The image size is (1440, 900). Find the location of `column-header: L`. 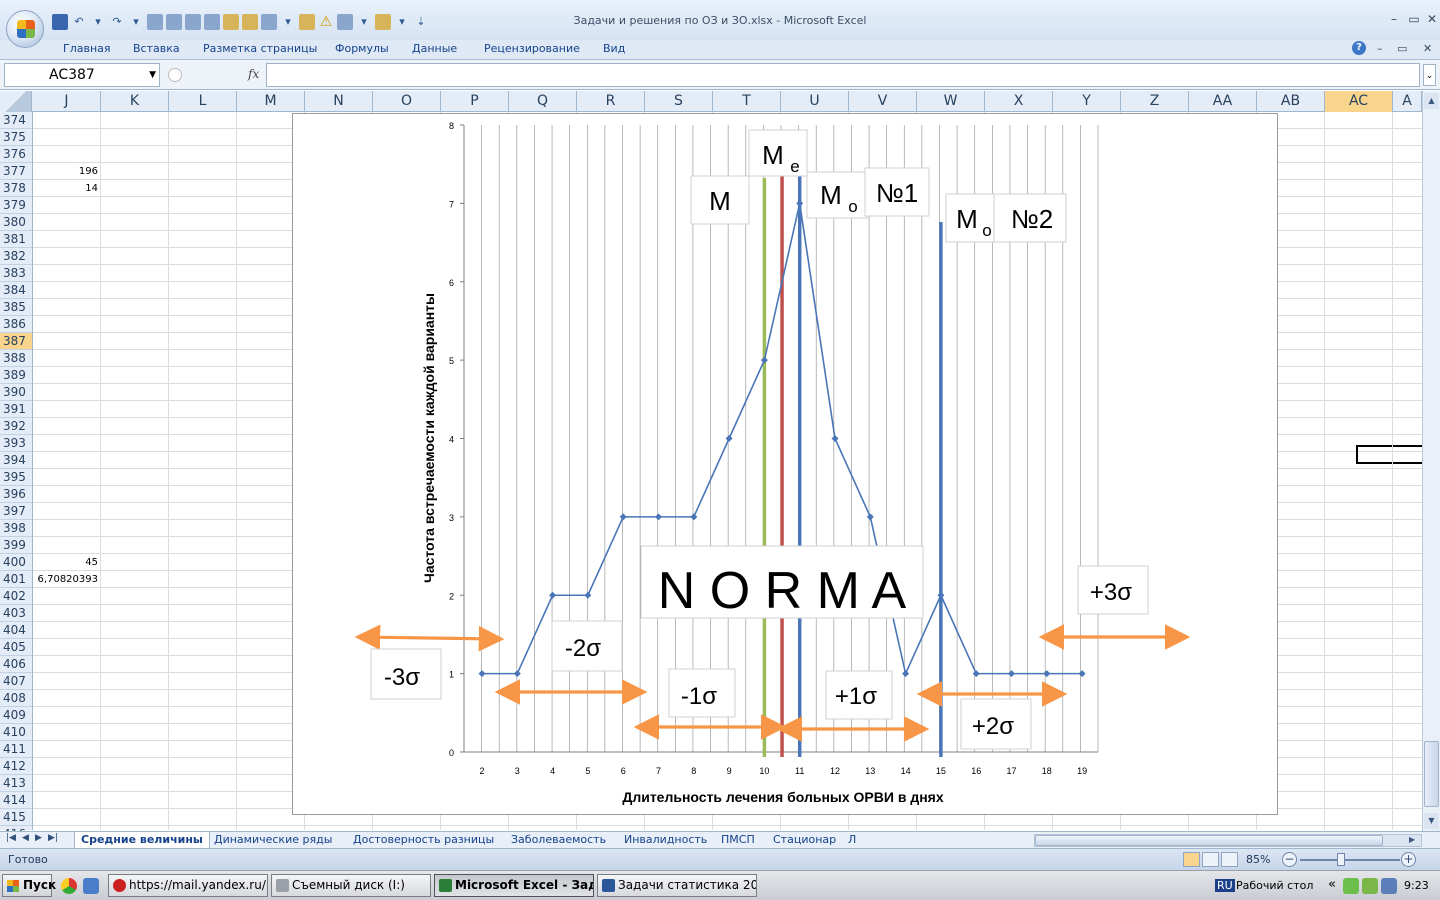

column-header: L is located at coordinates (203, 101).